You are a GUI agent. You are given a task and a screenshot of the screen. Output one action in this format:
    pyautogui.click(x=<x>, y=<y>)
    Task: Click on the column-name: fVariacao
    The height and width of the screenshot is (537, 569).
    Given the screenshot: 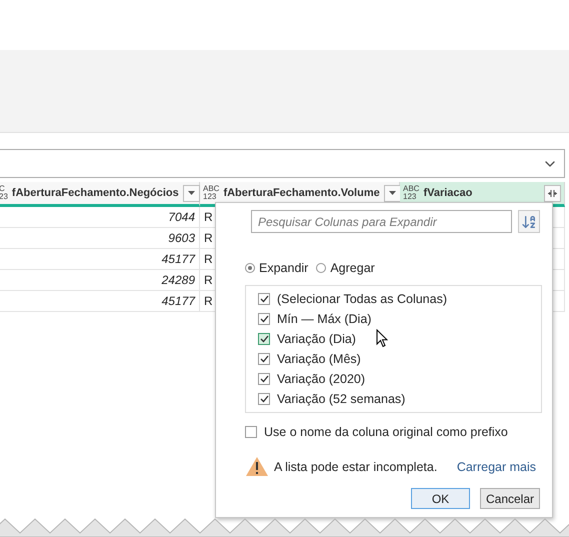 What is the action you would take?
    pyautogui.click(x=448, y=193)
    